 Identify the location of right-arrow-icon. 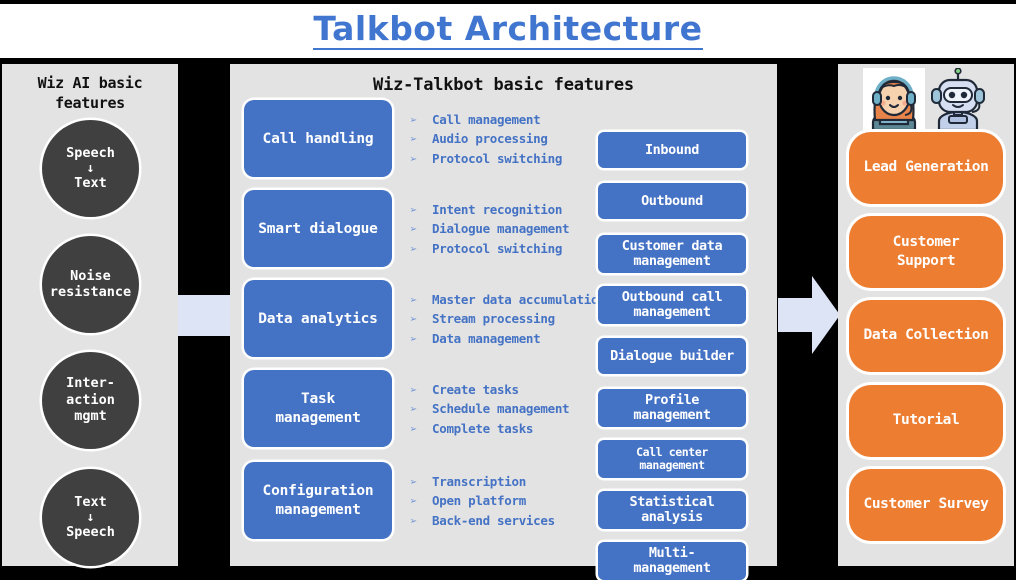
(809, 315).